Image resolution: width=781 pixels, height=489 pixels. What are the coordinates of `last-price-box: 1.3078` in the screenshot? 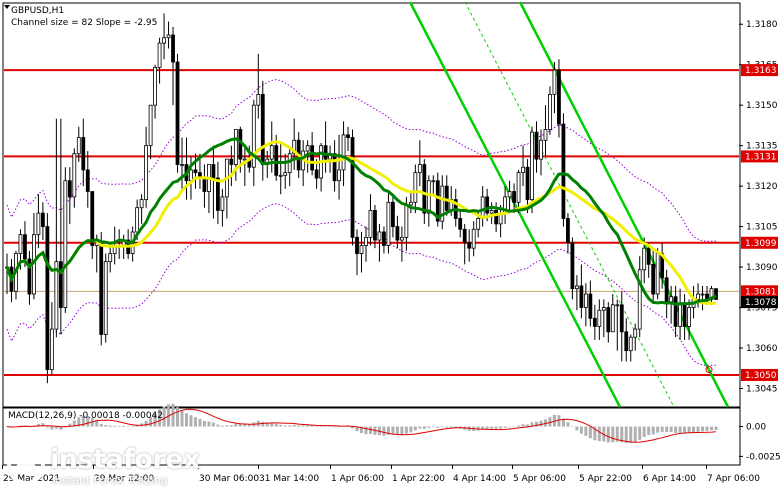 It's located at (759, 302).